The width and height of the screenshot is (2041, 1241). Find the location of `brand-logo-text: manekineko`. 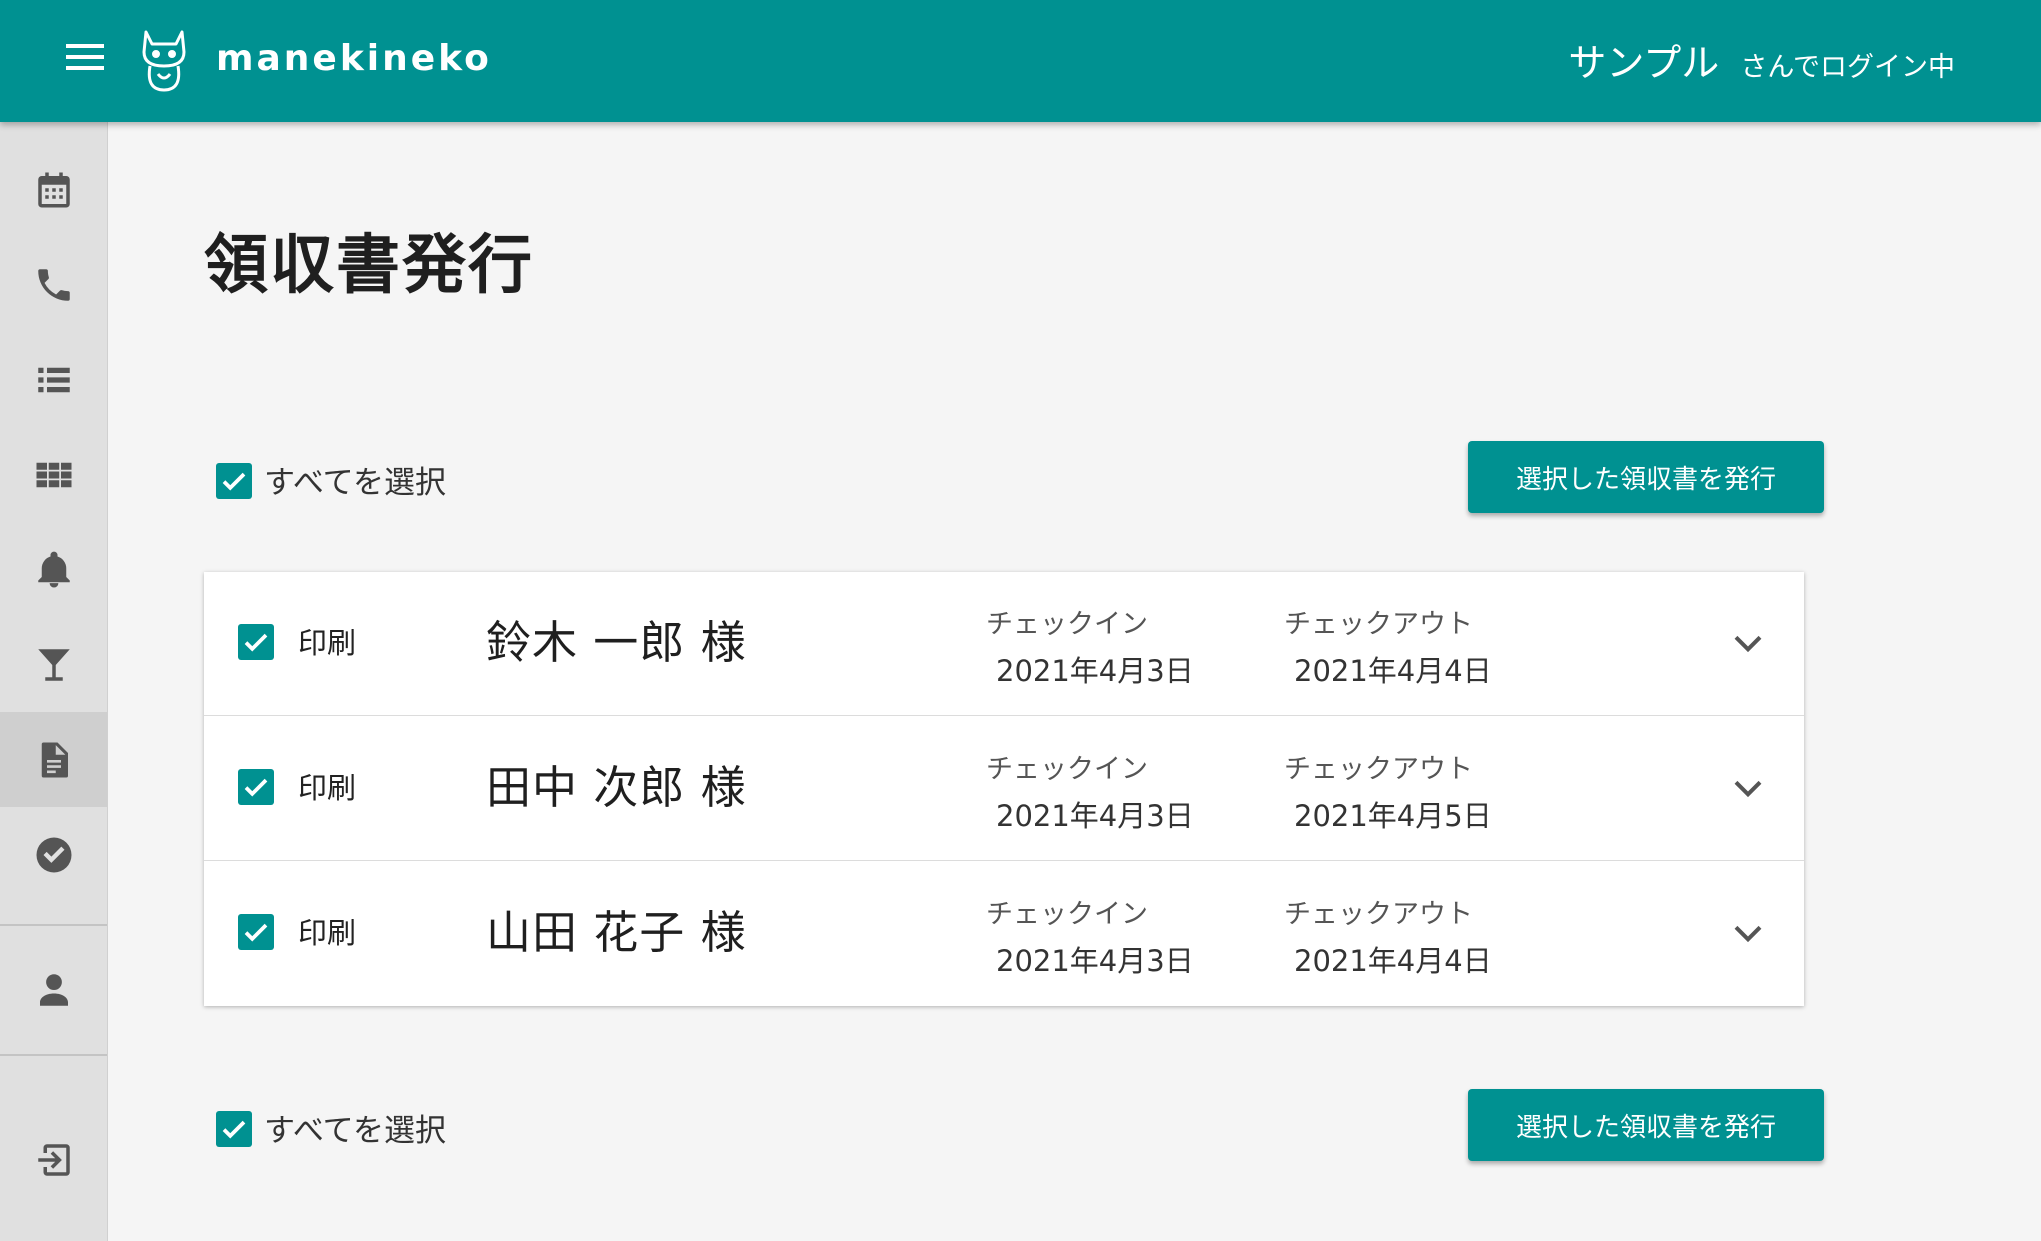

brand-logo-text: manekineko is located at coordinates (354, 58).